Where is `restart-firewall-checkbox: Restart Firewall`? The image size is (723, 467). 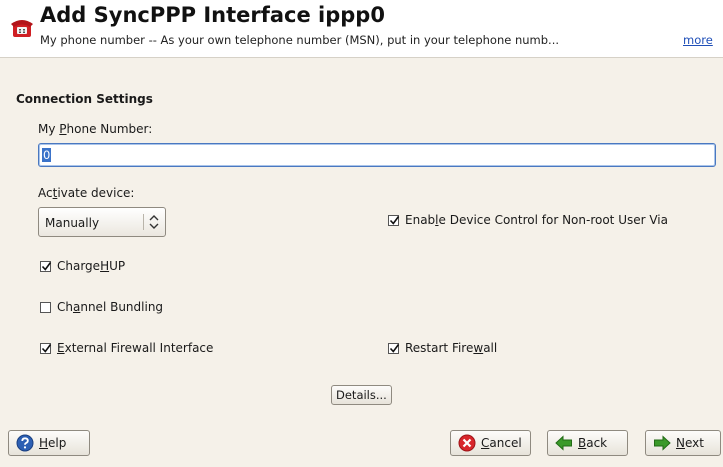 restart-firewall-checkbox: Restart Firewall is located at coordinates (442, 348).